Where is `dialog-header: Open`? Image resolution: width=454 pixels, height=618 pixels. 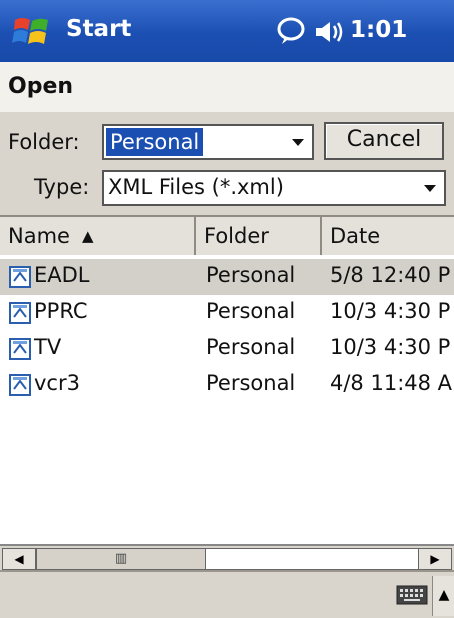 dialog-header: Open is located at coordinates (227, 88).